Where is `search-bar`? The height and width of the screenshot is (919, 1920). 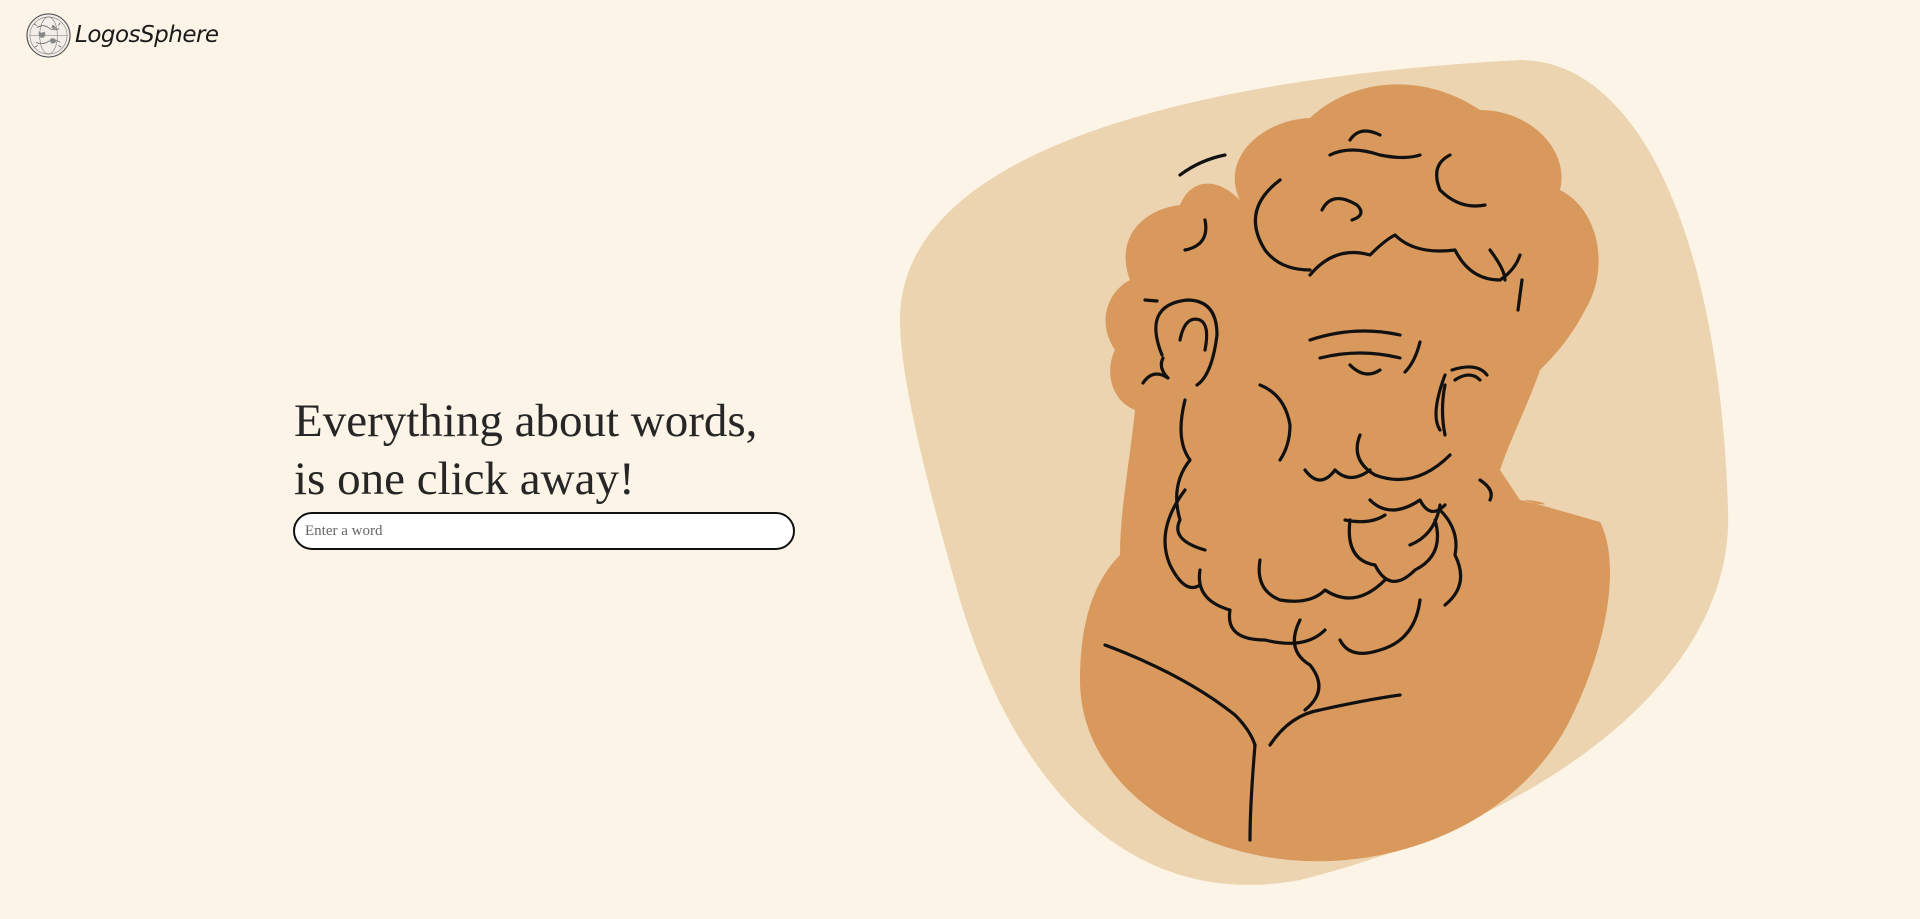 search-bar is located at coordinates (553, 531).